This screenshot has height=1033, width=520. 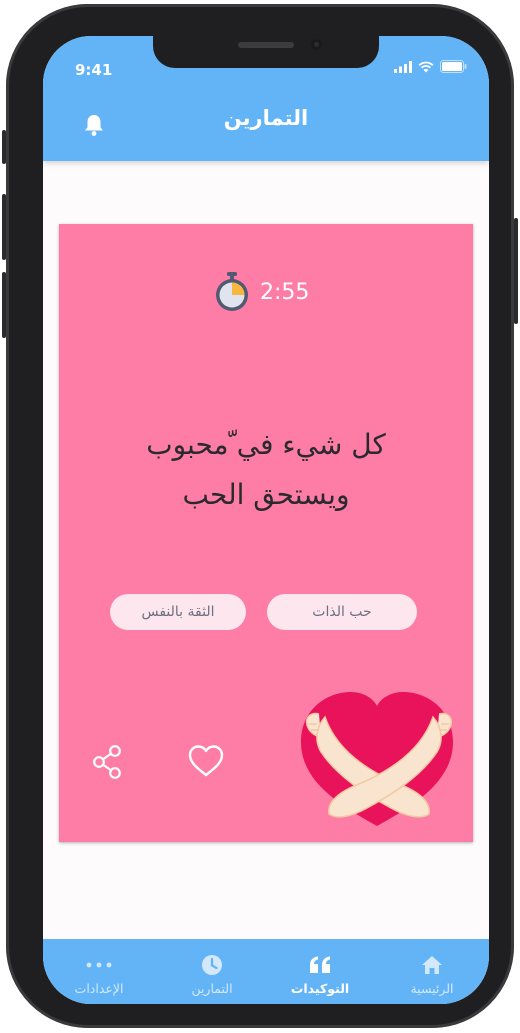 What do you see at coordinates (266, 45) in the screenshot?
I see `speaker` at bounding box center [266, 45].